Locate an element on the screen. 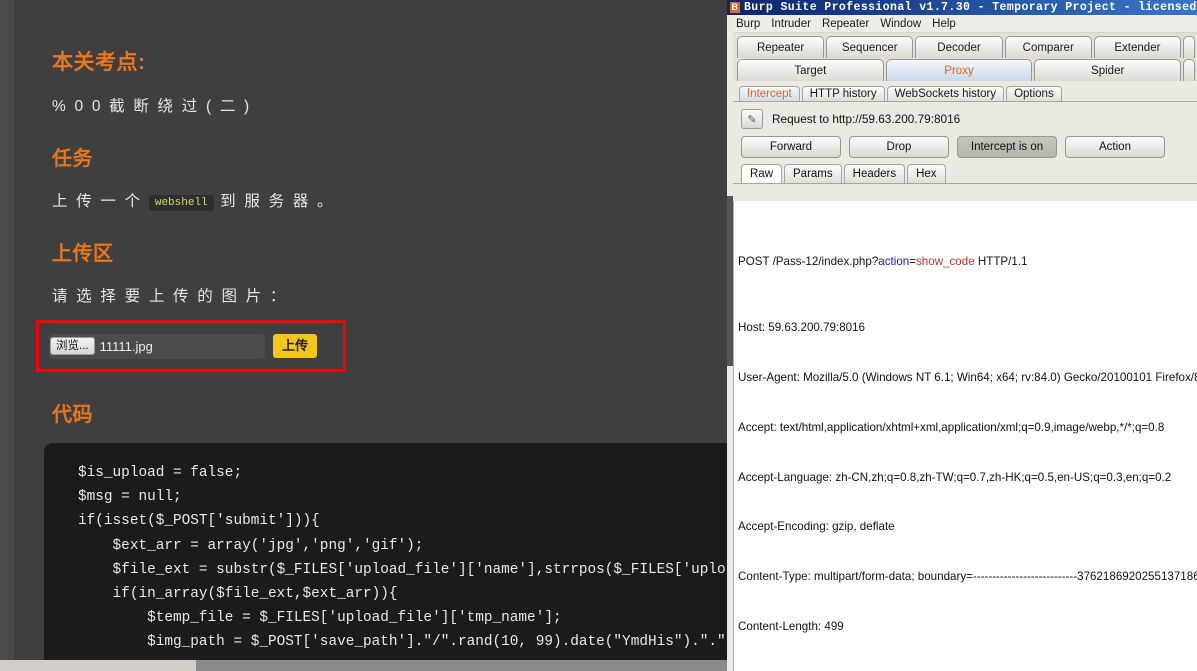 This screenshot has width=1197, height=671. task-prefix-text: 上 传 一 个 is located at coordinates (97, 201).